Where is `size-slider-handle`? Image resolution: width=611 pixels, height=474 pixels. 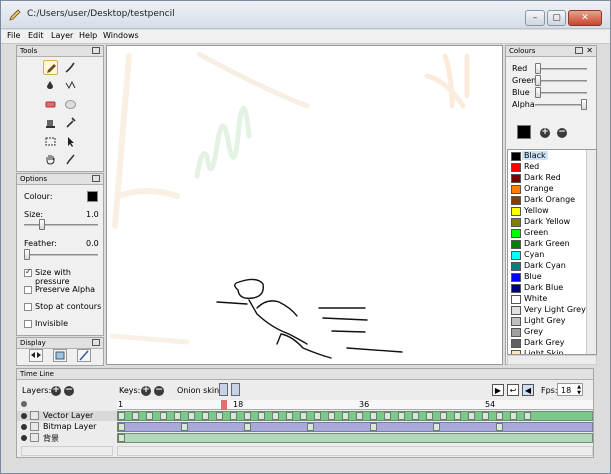 size-slider-handle is located at coordinates (42, 224).